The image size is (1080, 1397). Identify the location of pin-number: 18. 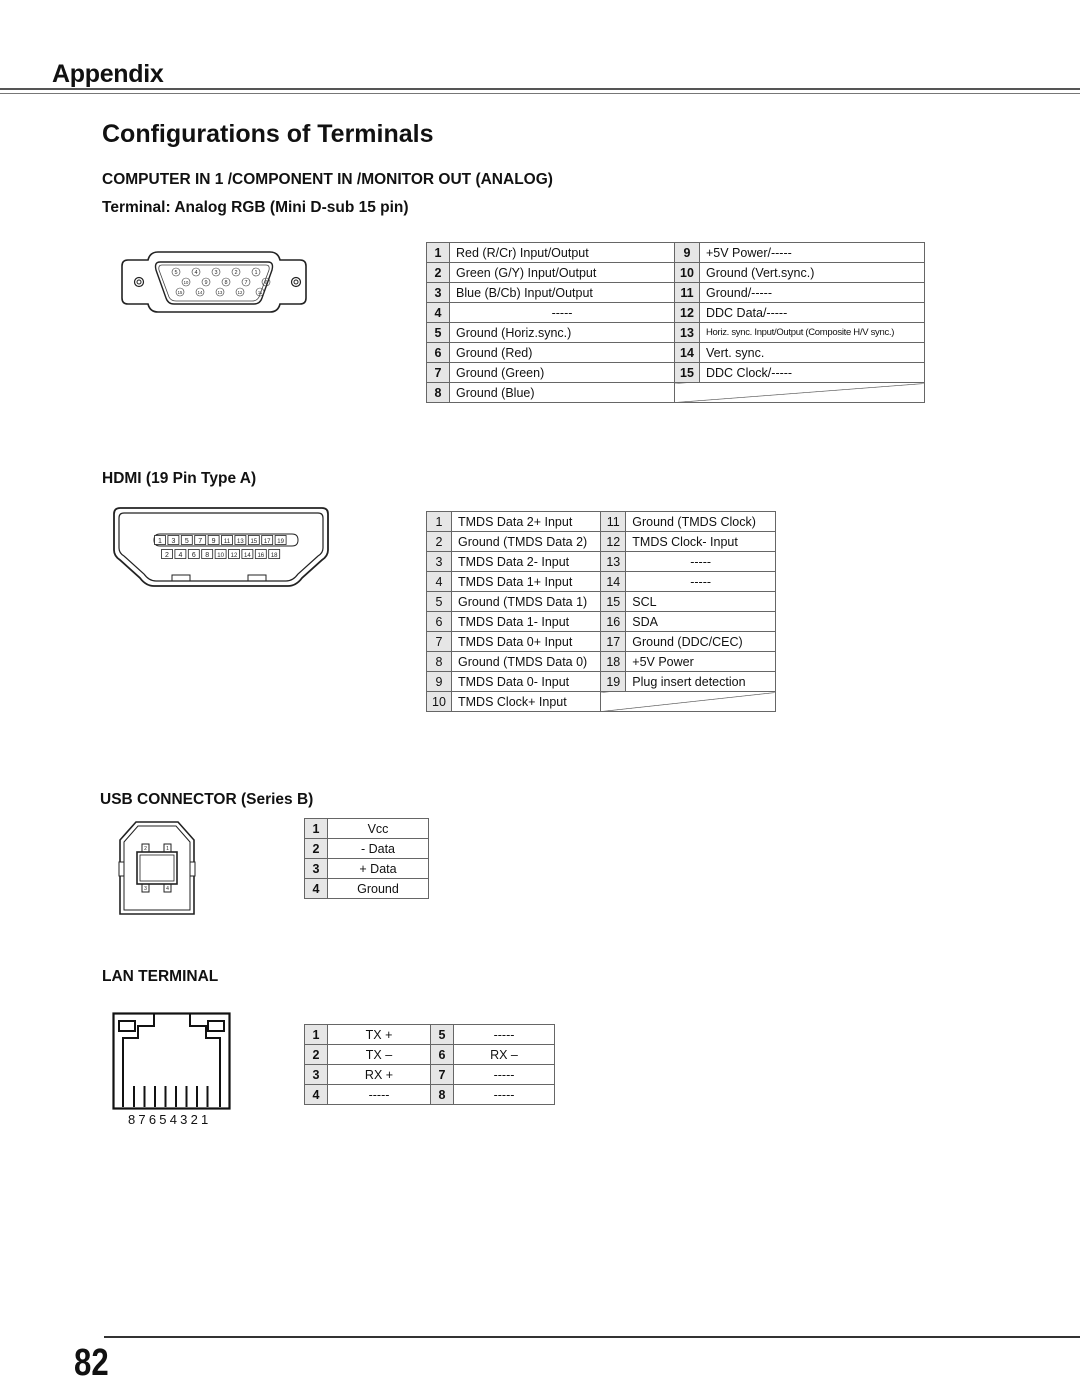
(613, 661).